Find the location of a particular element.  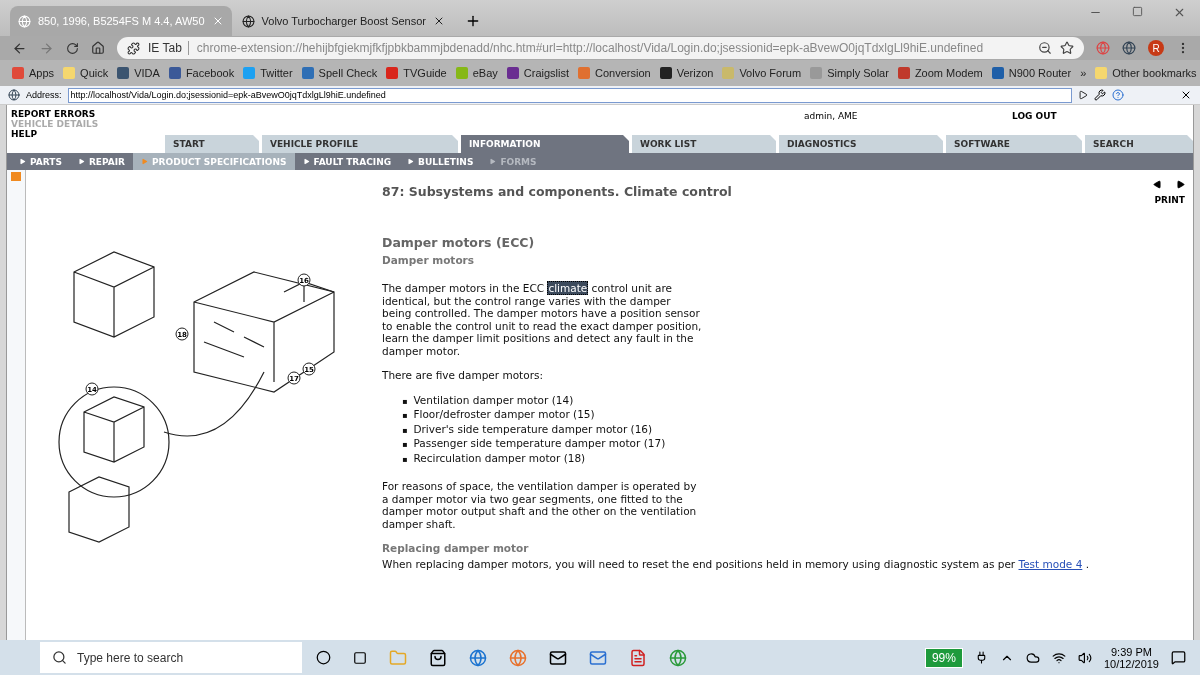

help-icon is located at coordinates (1118, 95).